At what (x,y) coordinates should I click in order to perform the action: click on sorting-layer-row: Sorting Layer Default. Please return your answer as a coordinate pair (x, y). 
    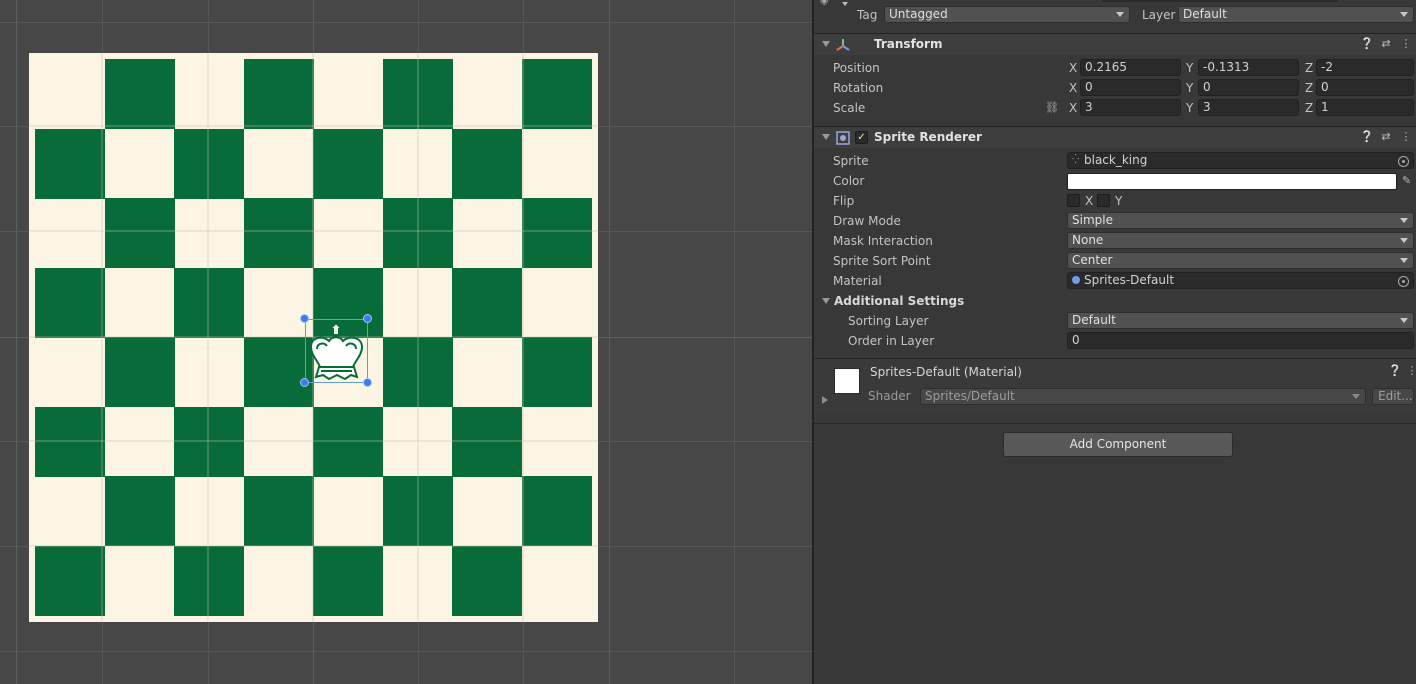
    Looking at the image, I should click on (1115, 322).